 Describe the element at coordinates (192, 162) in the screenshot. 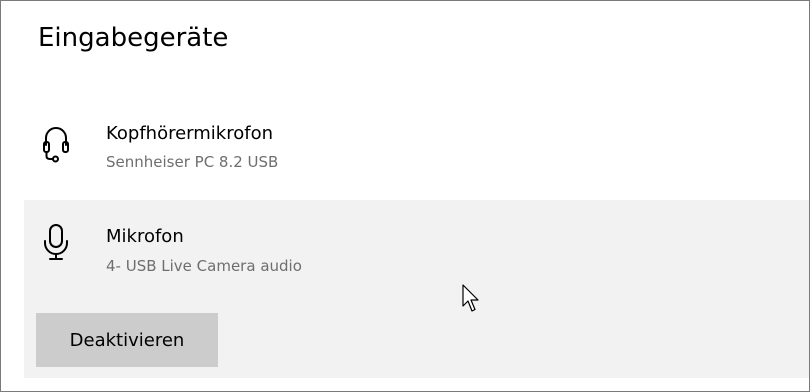

I see `device-subtitle: Sennheiser PC 8.2 USB` at that location.